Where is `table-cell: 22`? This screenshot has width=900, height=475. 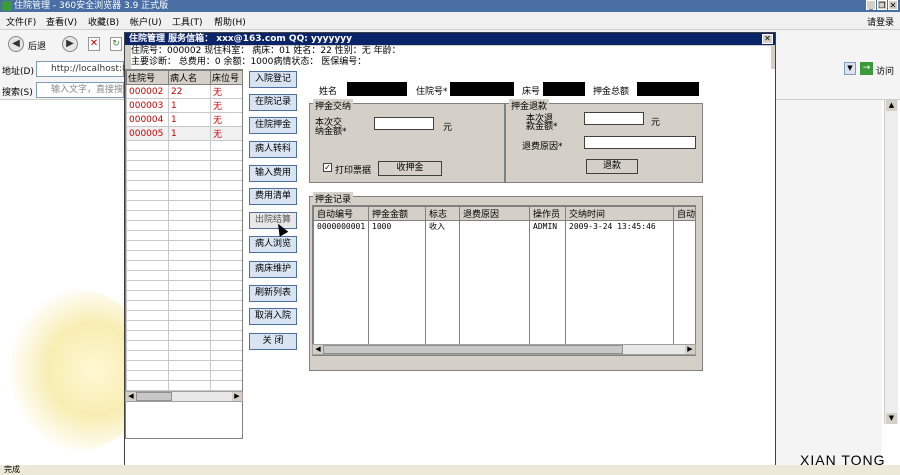
table-cell: 22 is located at coordinates (189, 91).